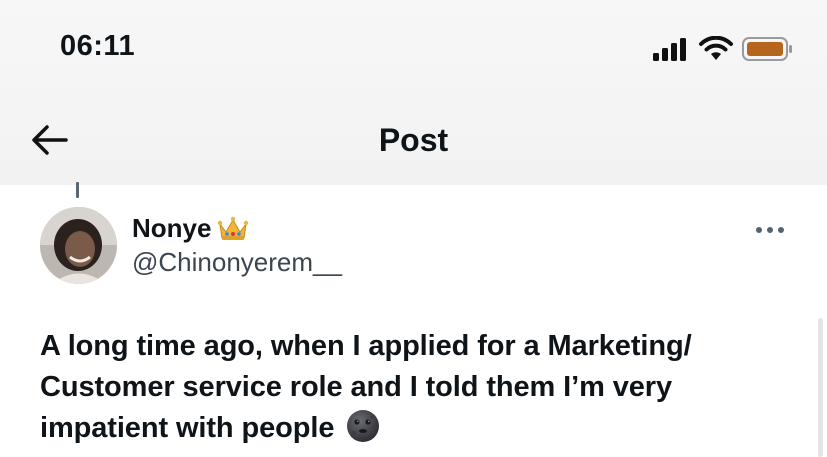 This screenshot has height=457, width=827. I want to click on new-moon-face-emoji, so click(363, 426).